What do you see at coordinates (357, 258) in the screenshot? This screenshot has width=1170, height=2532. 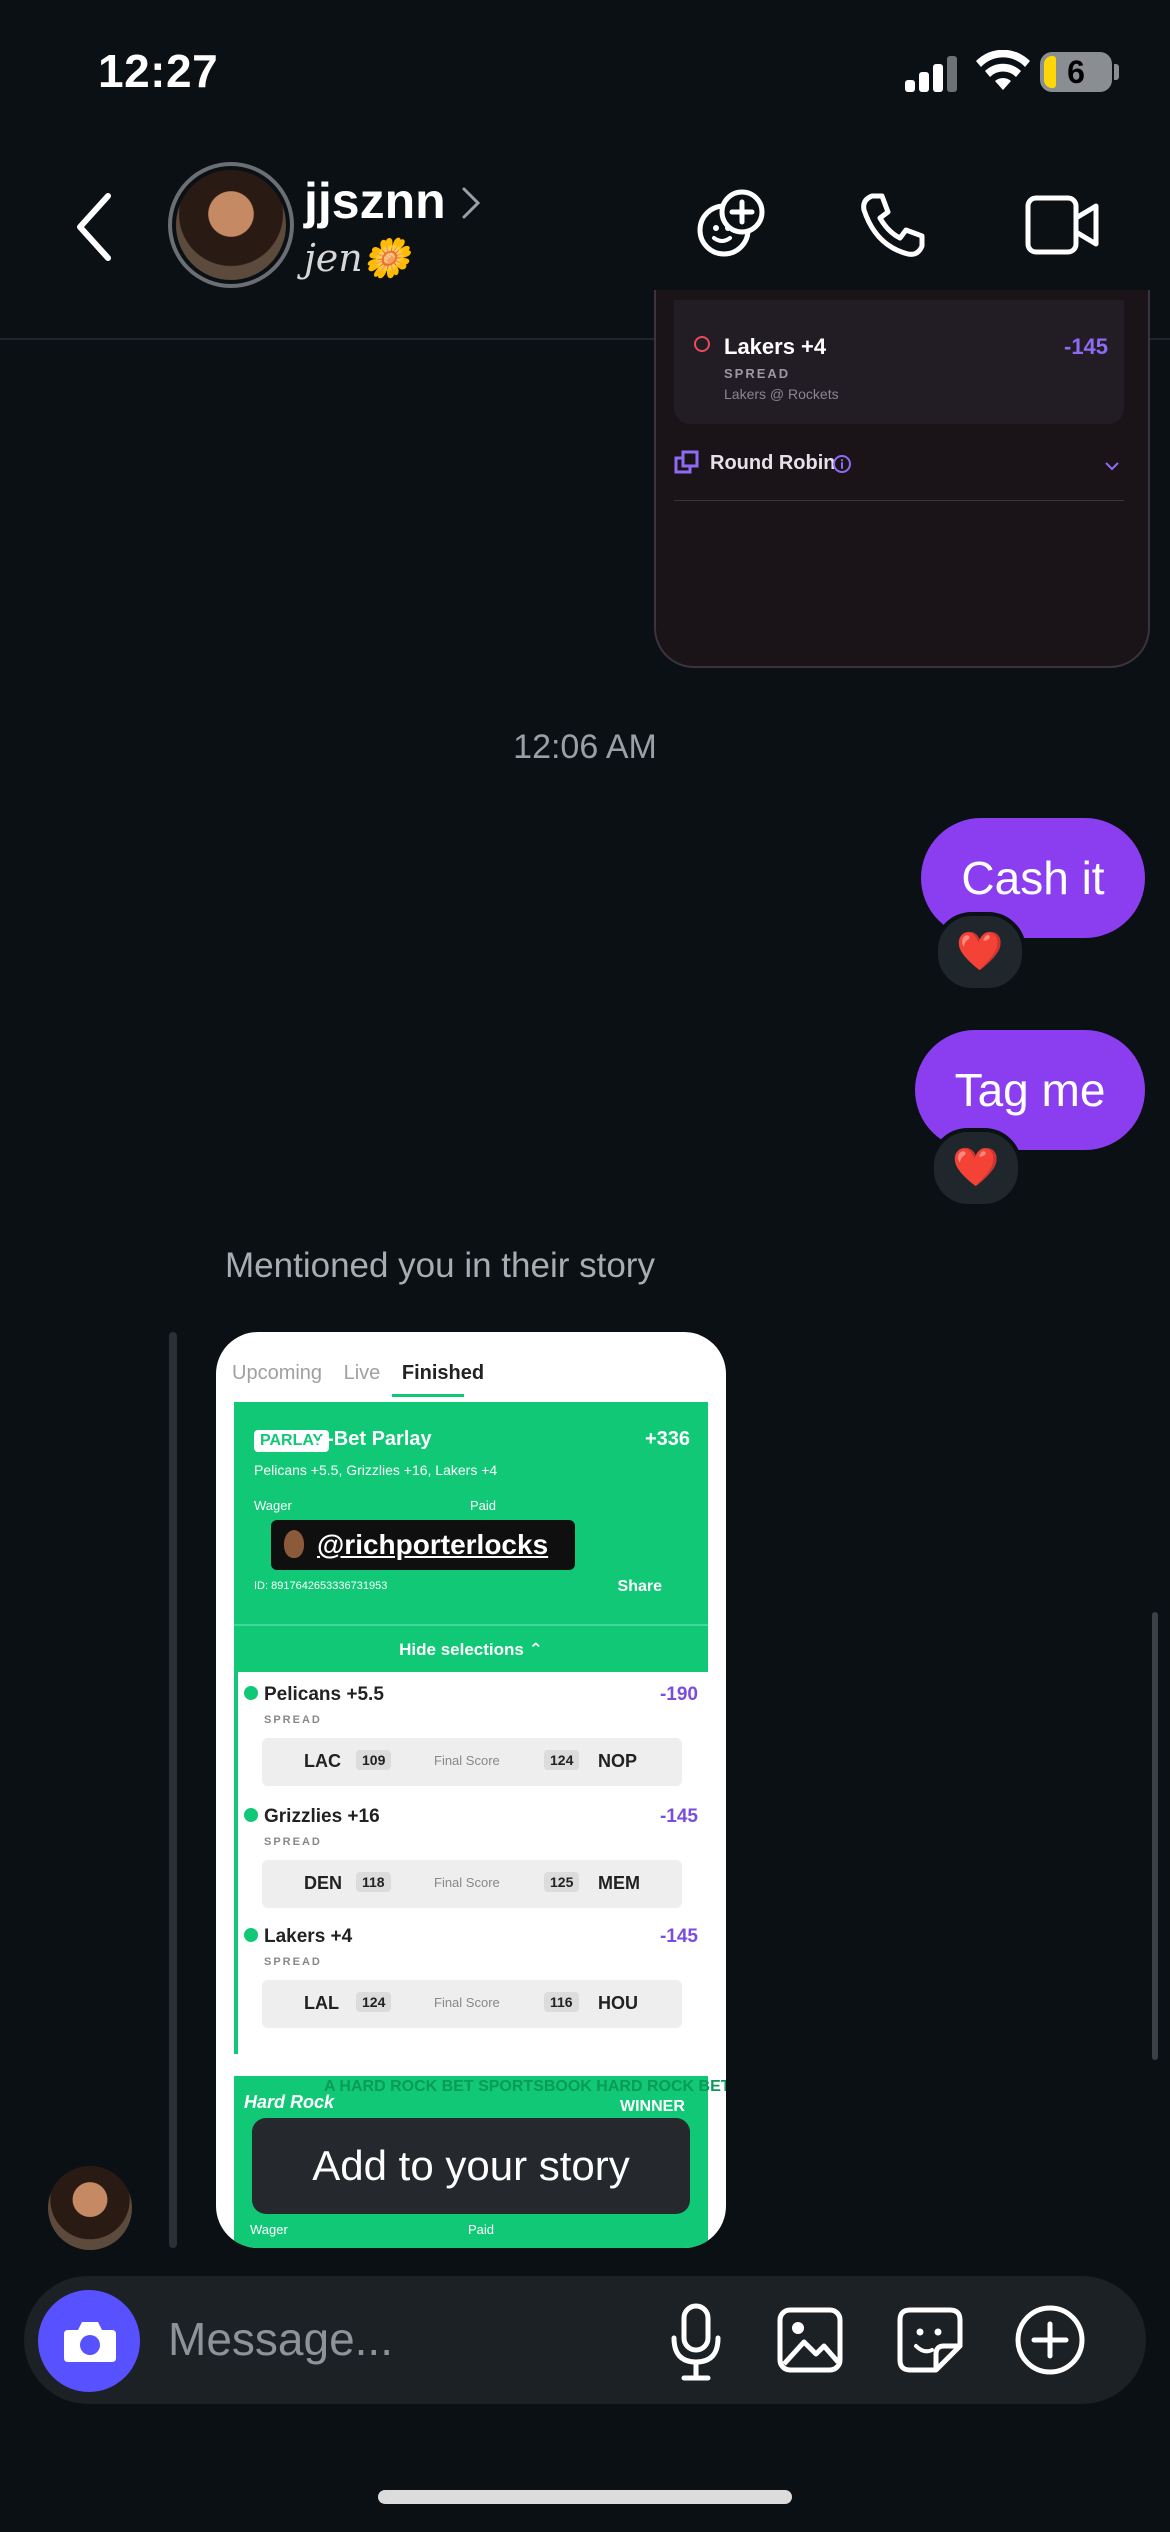 I see `contact-subname: jen🌼` at bounding box center [357, 258].